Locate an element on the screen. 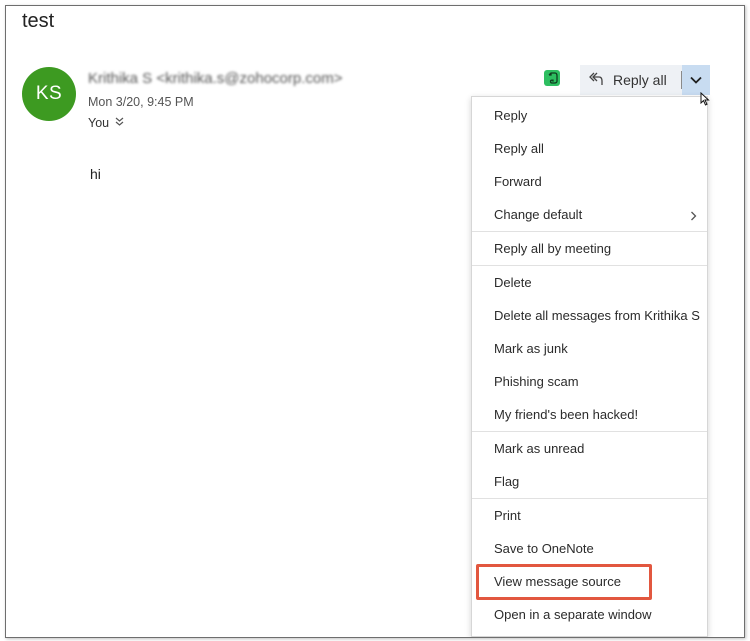 This screenshot has height=641, width=750. menu-item-reply: Reply is located at coordinates (589, 115).